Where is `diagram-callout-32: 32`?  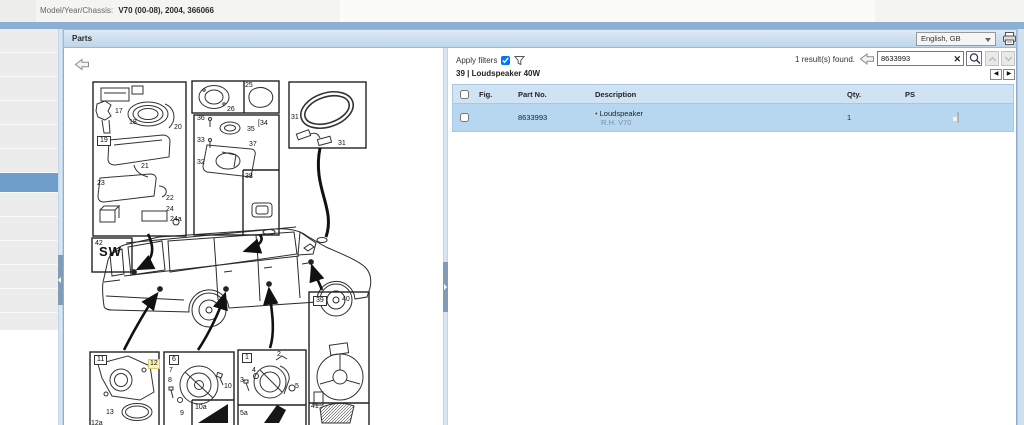
diagram-callout-32: 32 is located at coordinates (201, 163).